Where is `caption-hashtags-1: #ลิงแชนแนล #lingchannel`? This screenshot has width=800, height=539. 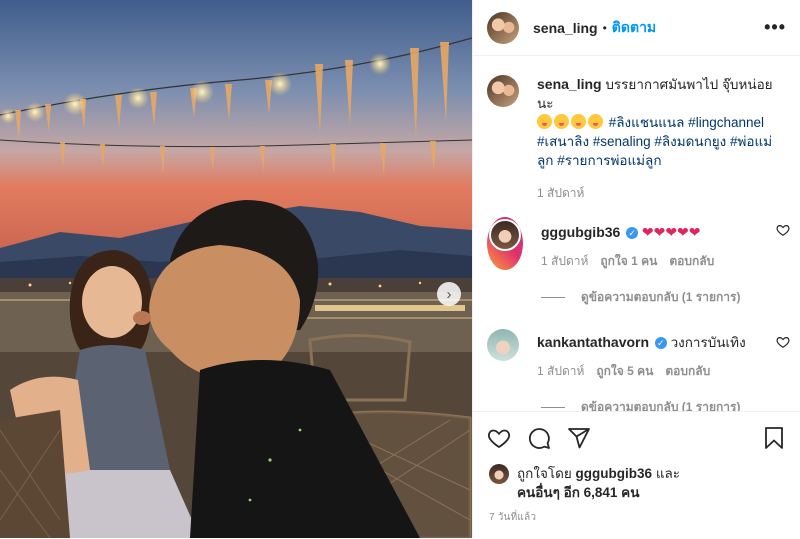 caption-hashtags-1: #ลิงแชนแนล #lingchannel is located at coordinates (686, 122).